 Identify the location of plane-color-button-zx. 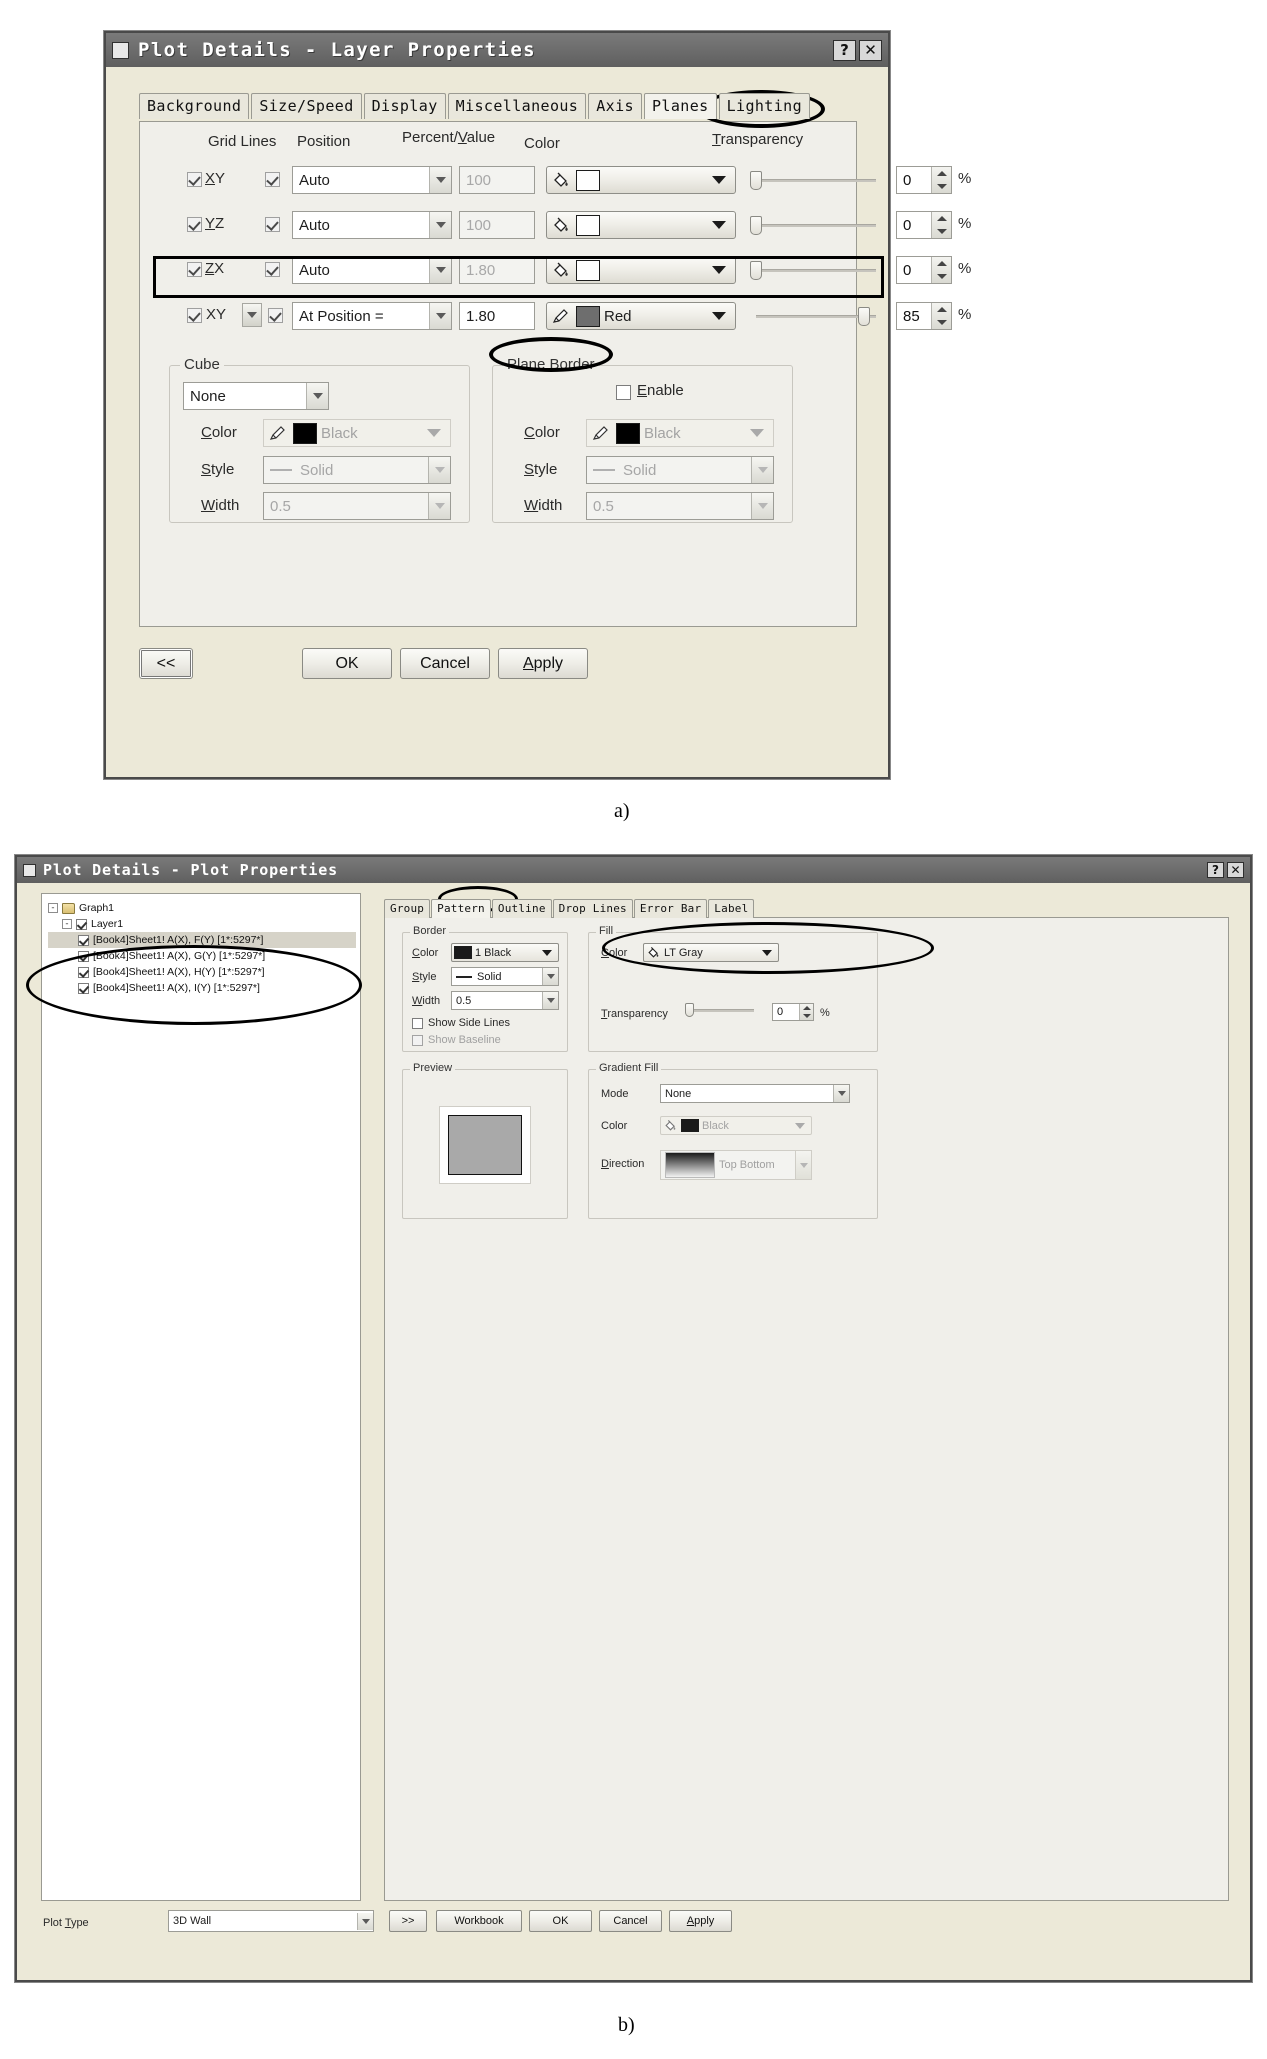
(641, 270).